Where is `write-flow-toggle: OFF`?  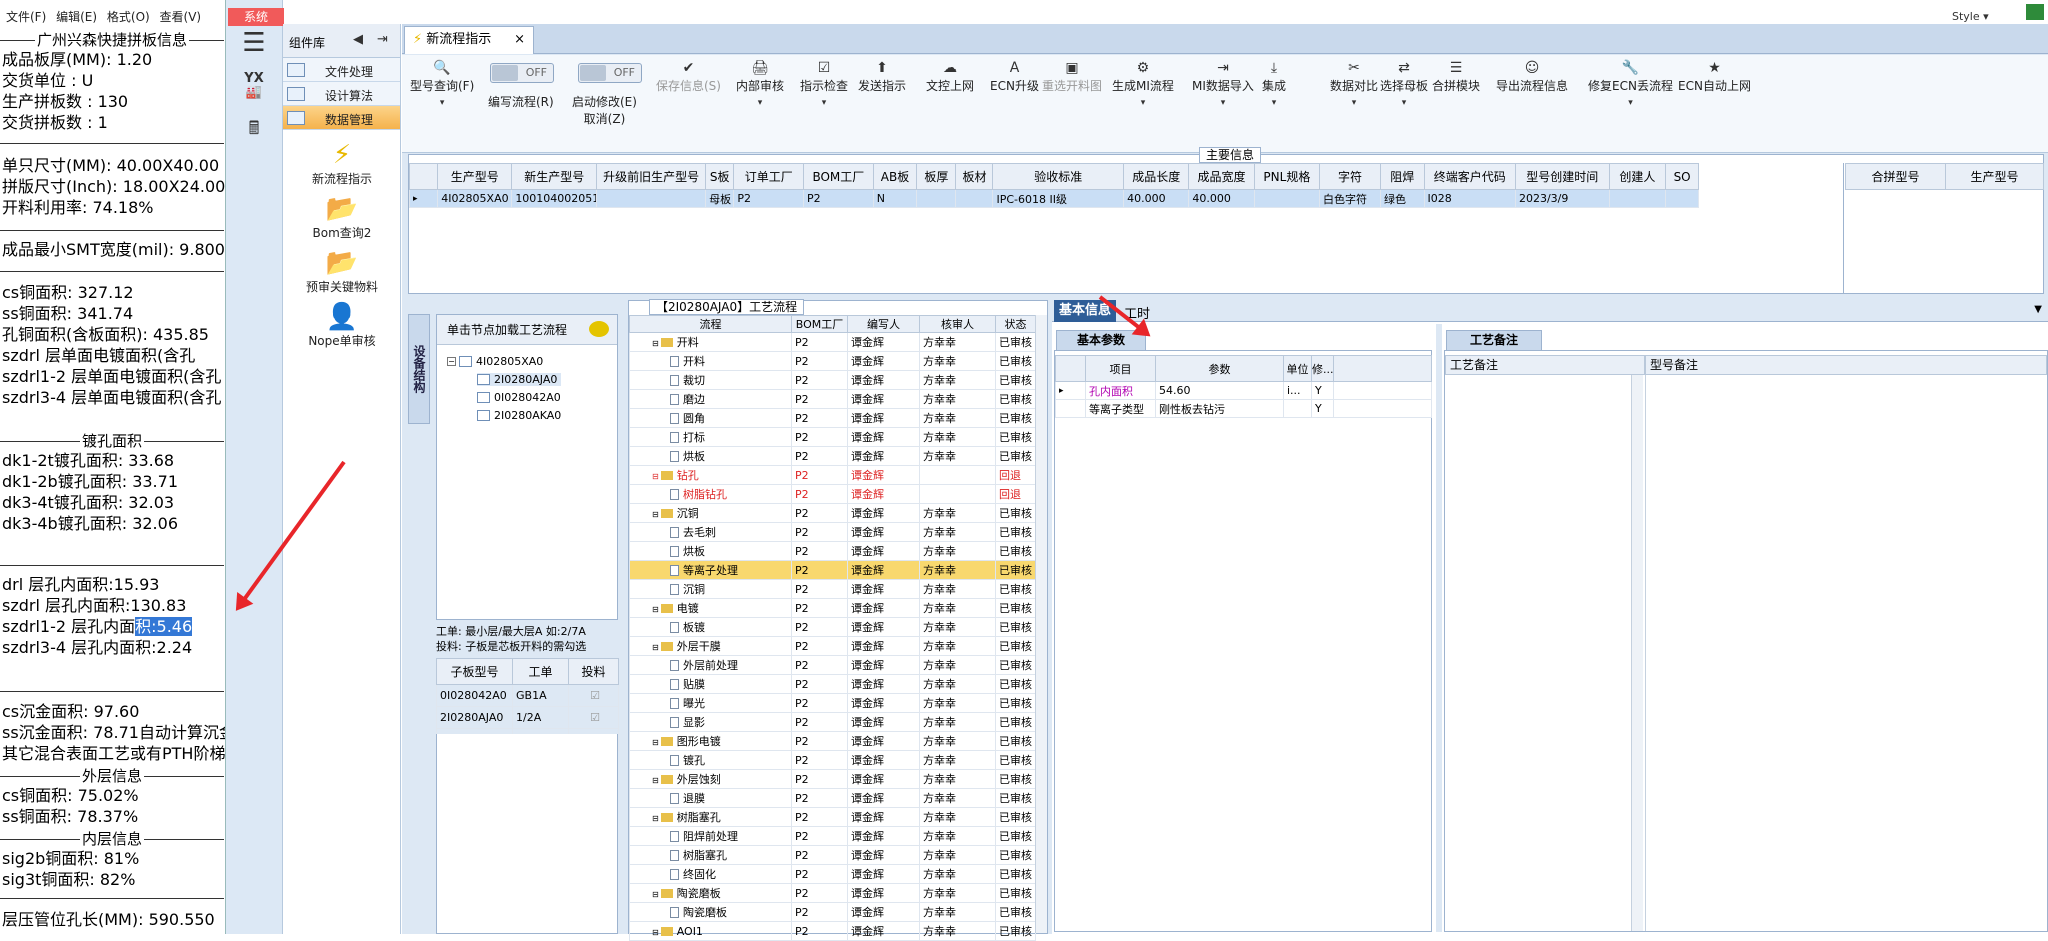
write-flow-toggle: OFF is located at coordinates (522, 73).